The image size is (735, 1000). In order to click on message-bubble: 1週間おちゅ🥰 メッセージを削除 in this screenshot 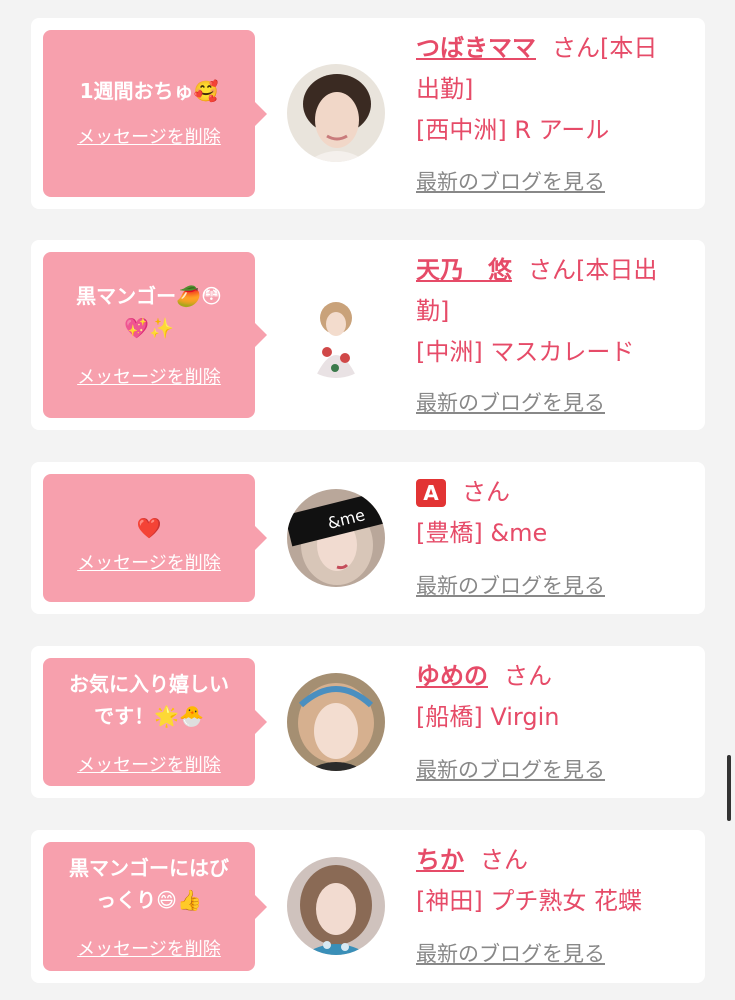, I will do `click(155, 113)`.